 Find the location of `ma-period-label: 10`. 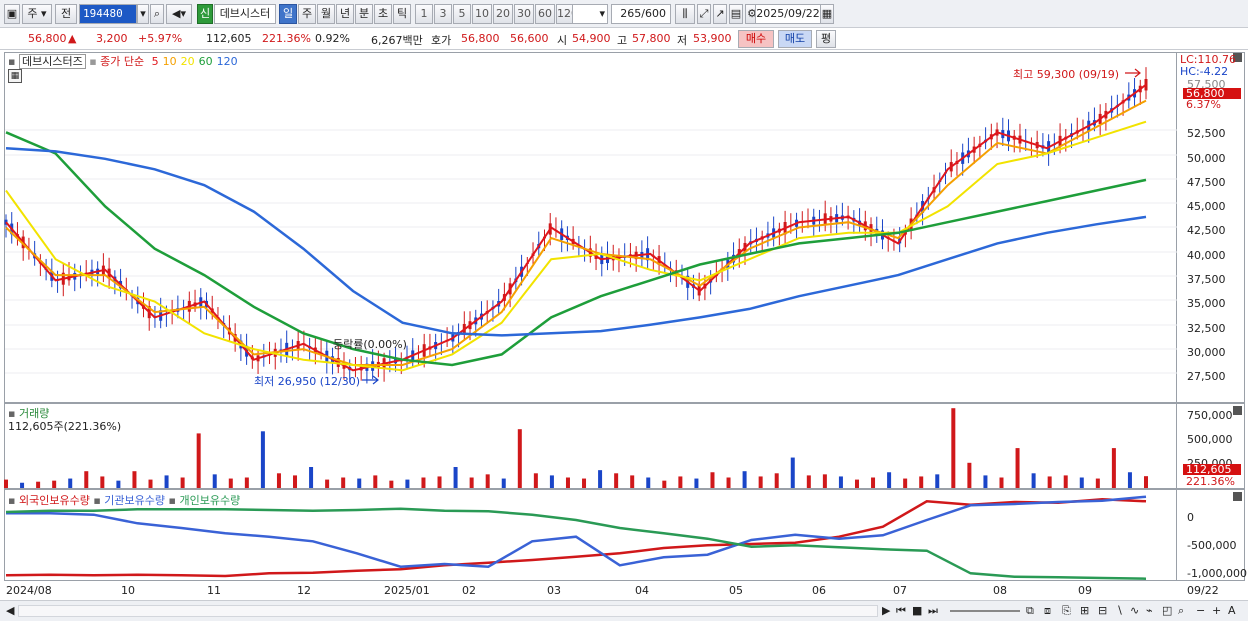

ma-period-label: 10 is located at coordinates (170, 61).